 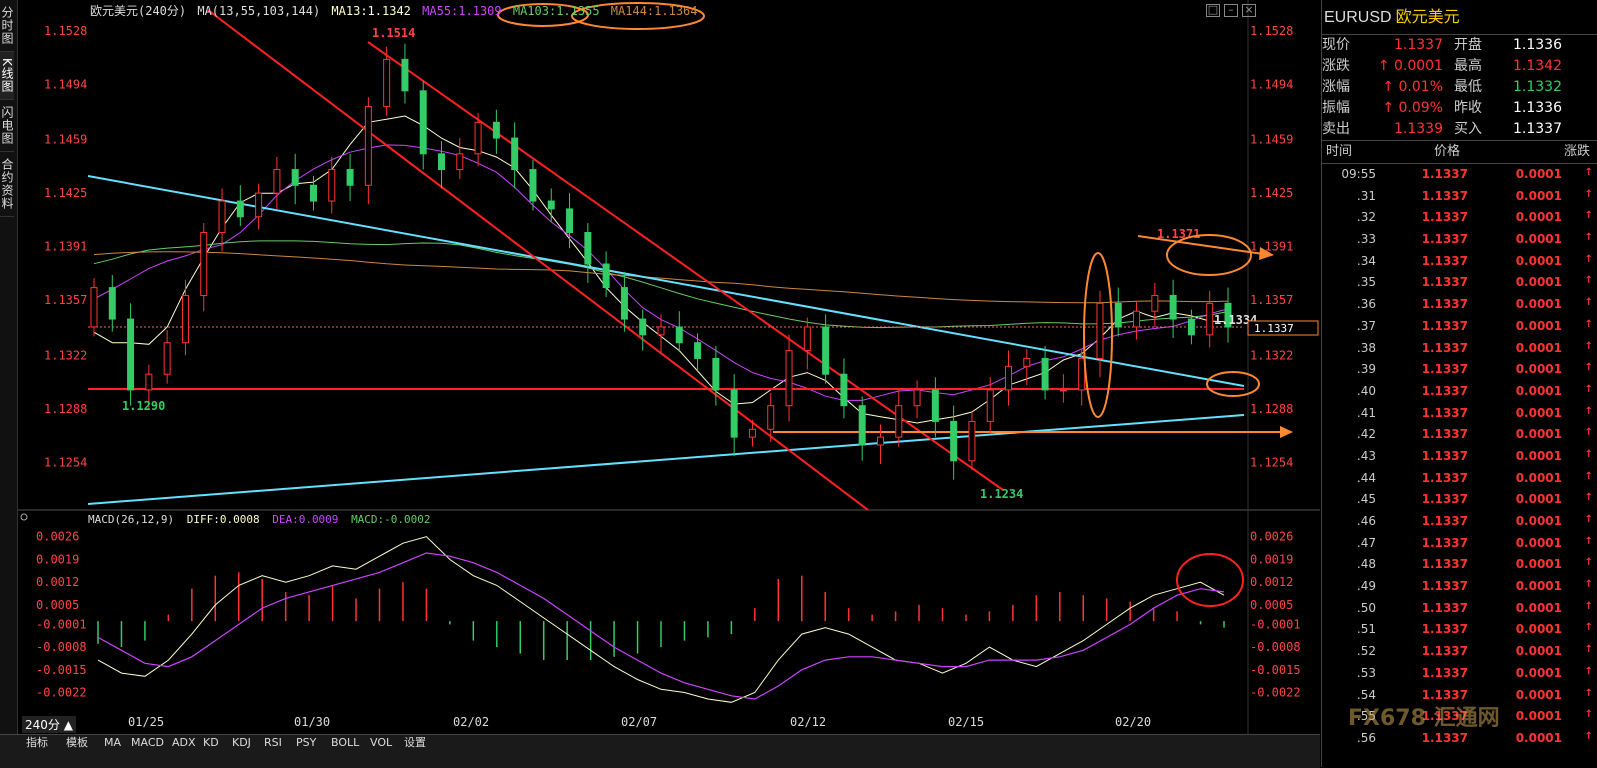 I want to click on bottom-tab-7: RSI, so click(x=273, y=743).